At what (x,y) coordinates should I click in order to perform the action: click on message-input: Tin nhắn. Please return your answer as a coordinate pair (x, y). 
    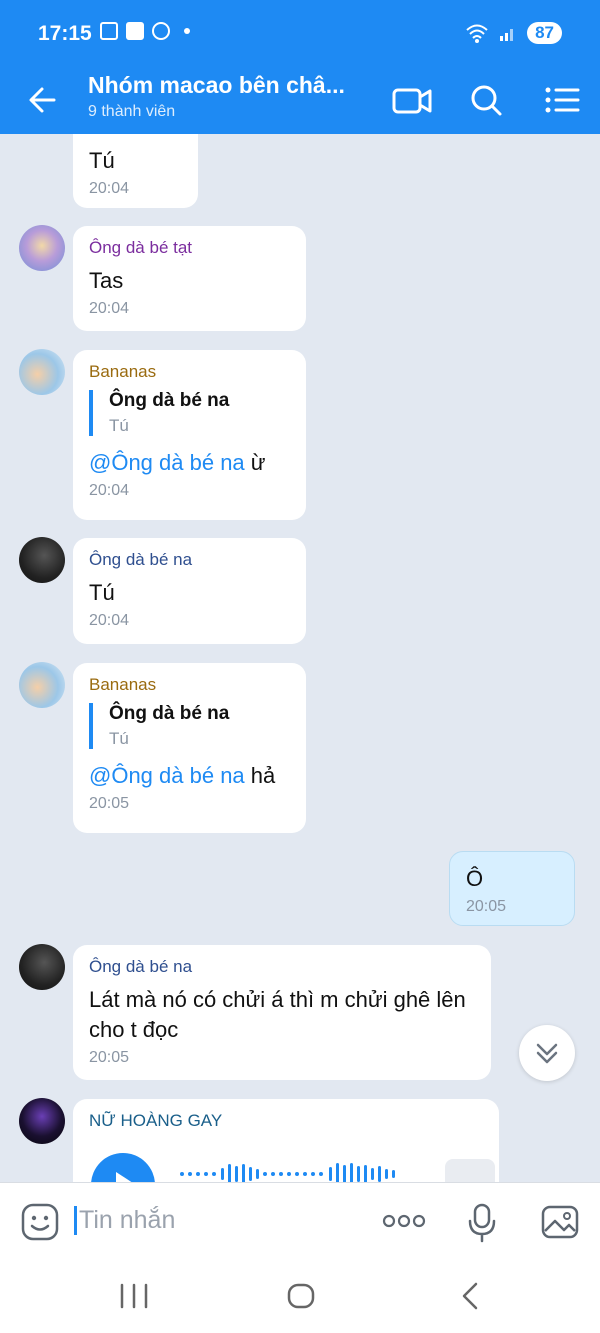
    Looking at the image, I should click on (124, 1220).